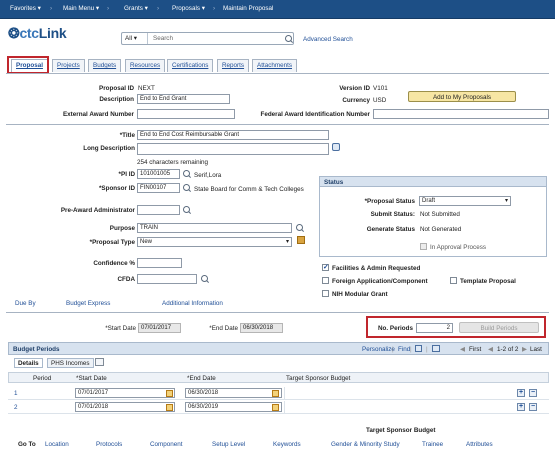 The height and width of the screenshot is (456, 555). I want to click on global-search: All ▾ Search, so click(207, 38).